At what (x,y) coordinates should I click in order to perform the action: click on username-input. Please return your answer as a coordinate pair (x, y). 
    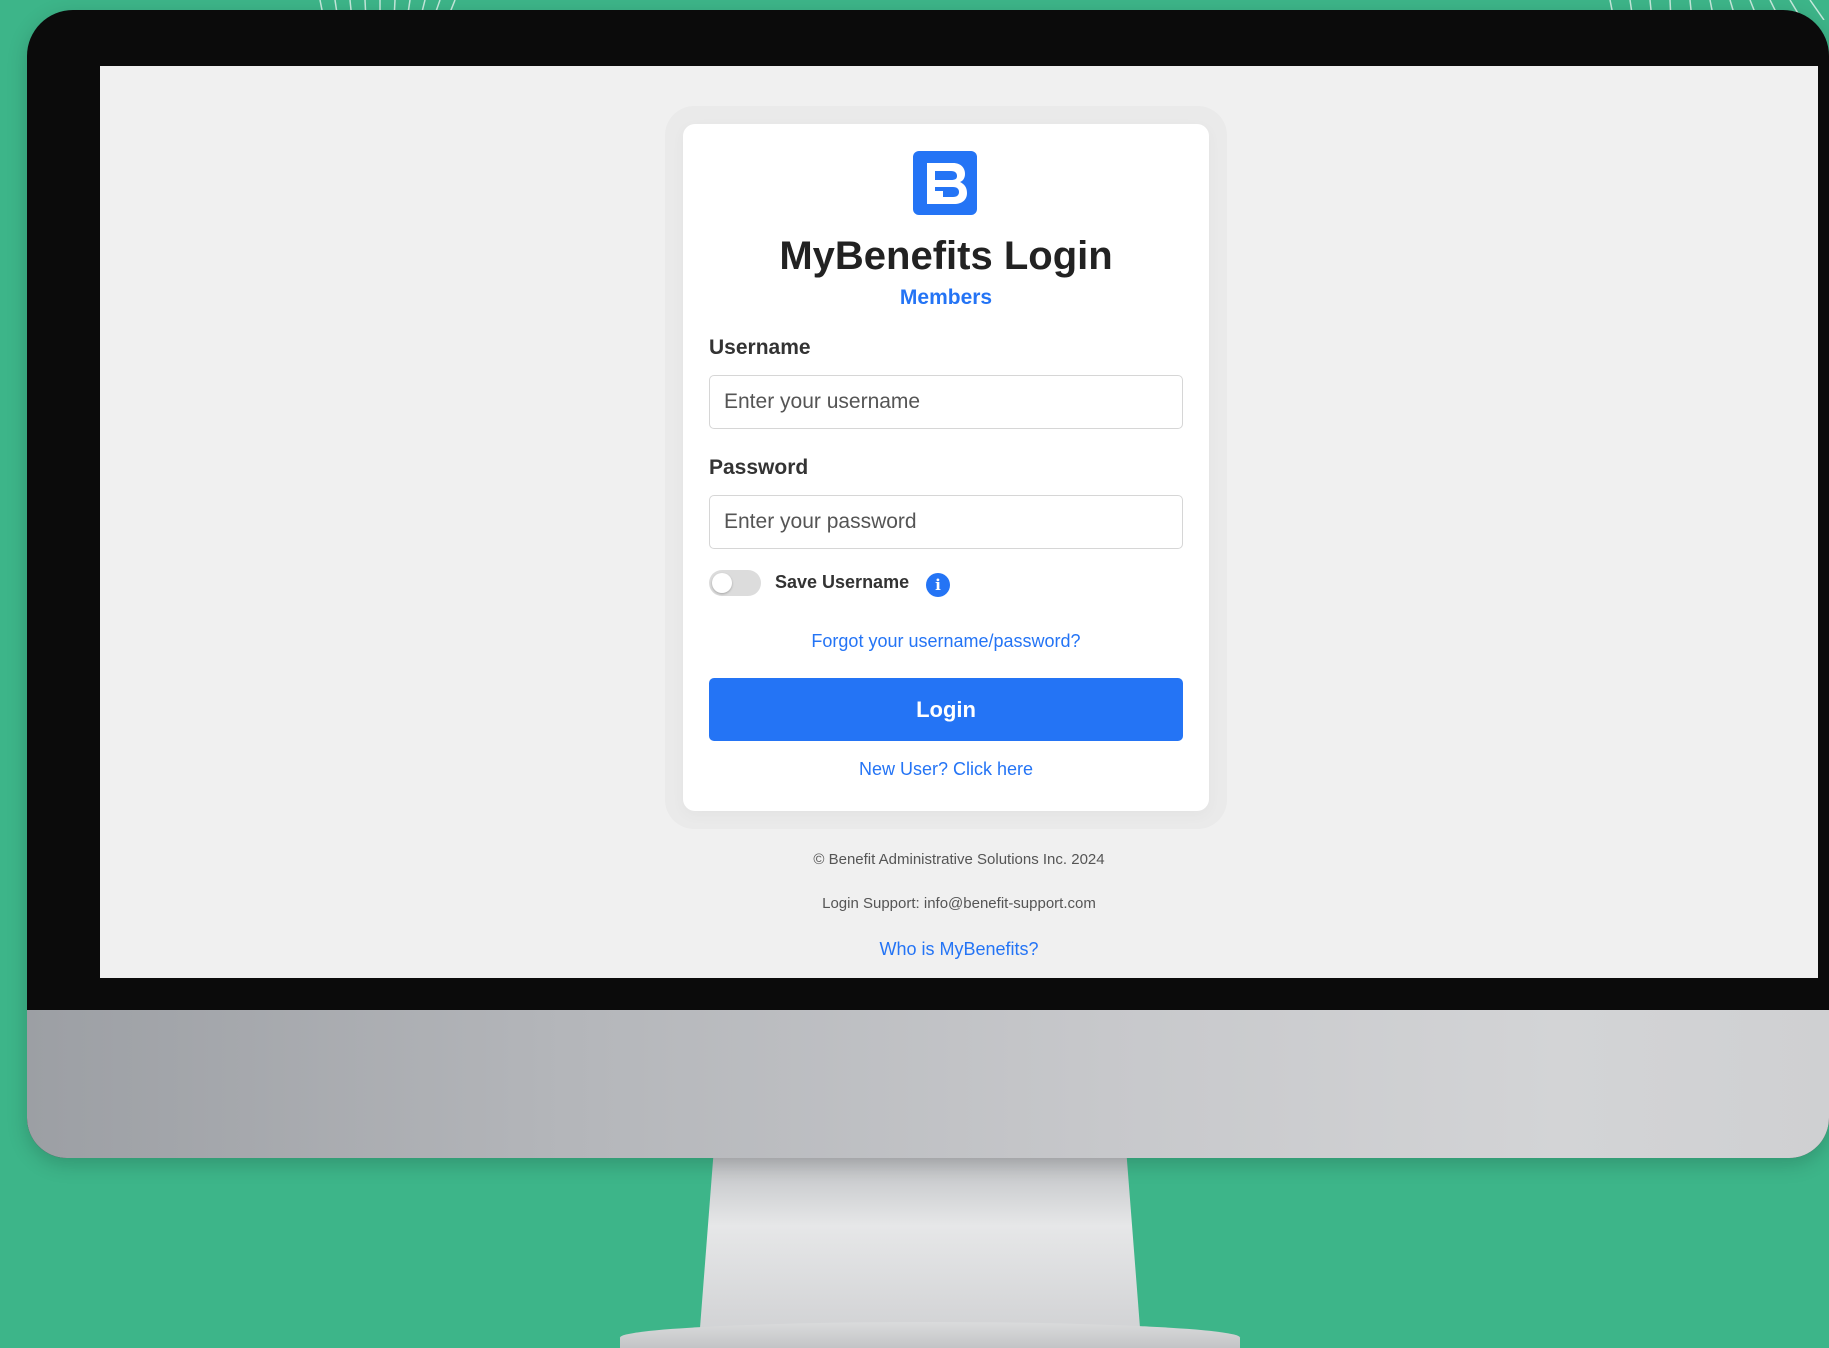
    Looking at the image, I should click on (946, 402).